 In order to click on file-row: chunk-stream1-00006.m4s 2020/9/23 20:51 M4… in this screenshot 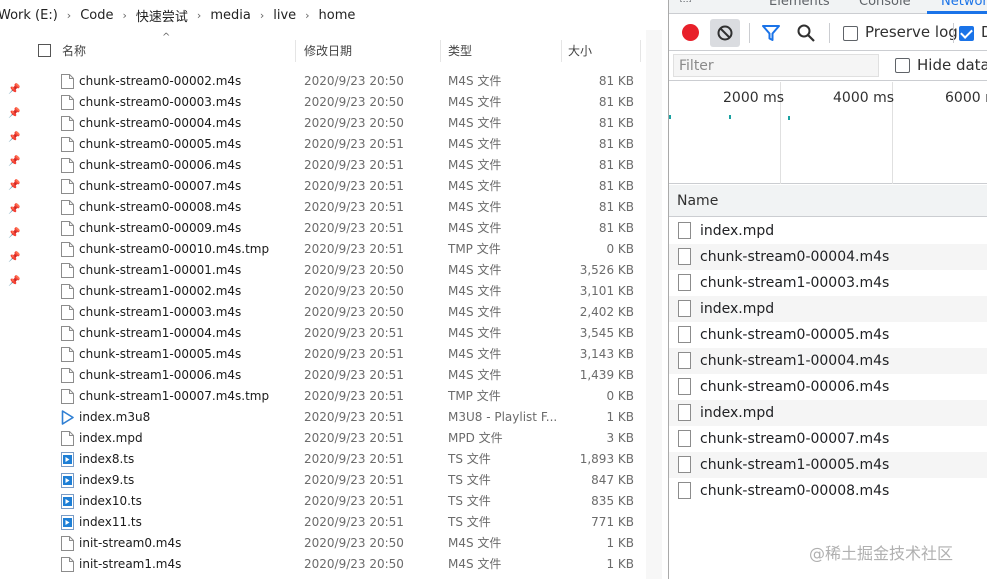, I will do `click(336, 375)`.